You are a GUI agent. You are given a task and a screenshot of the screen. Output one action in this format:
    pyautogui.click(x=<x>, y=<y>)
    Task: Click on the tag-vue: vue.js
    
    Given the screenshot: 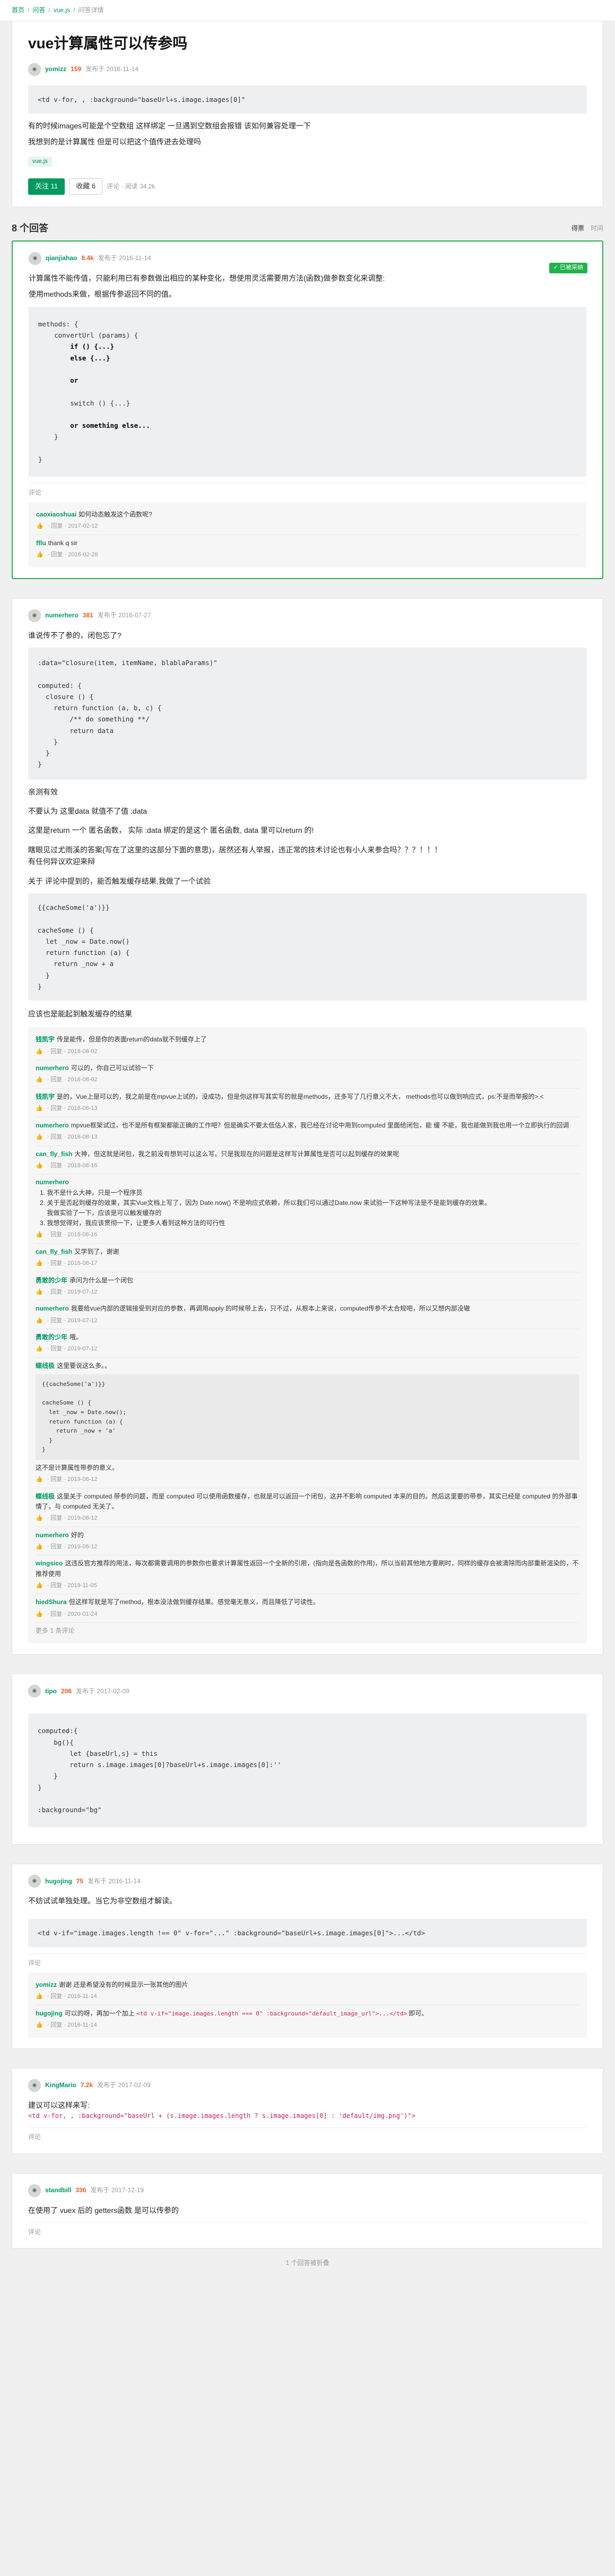 What is the action you would take?
    pyautogui.click(x=40, y=161)
    